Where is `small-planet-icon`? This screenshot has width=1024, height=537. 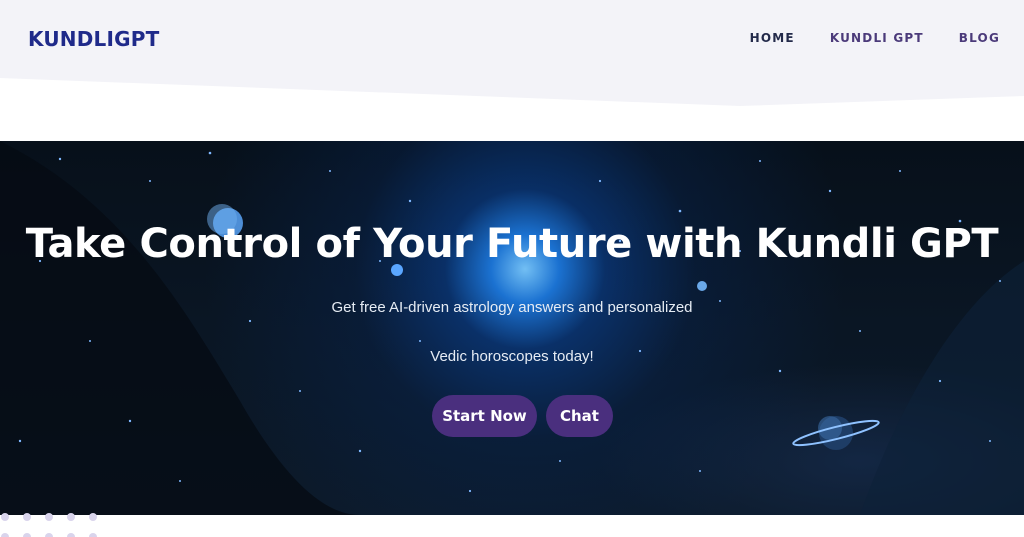 small-planet-icon is located at coordinates (702, 286).